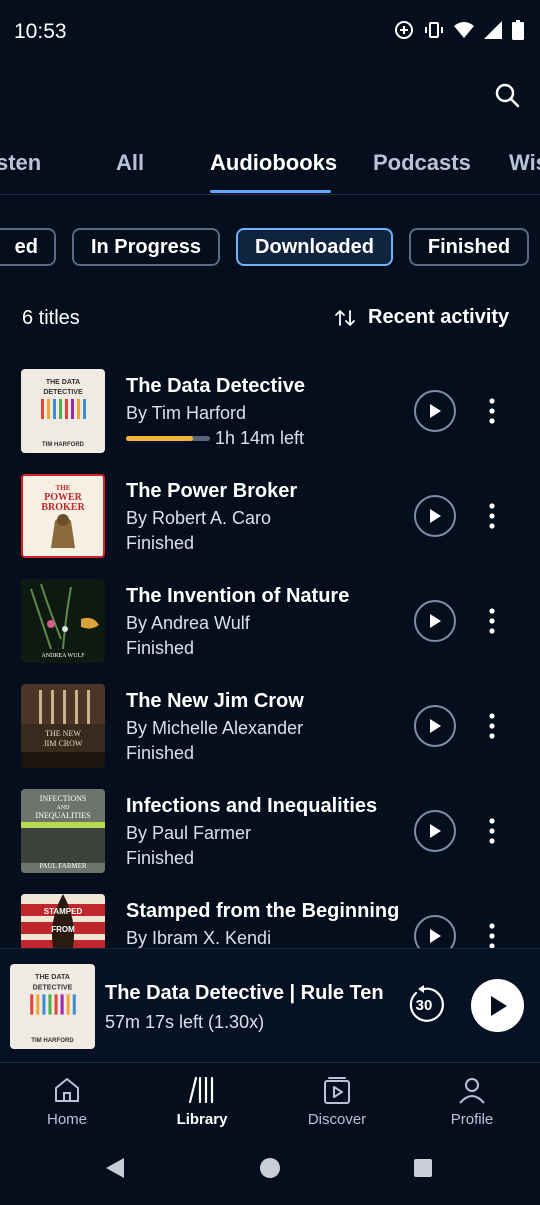 The width and height of the screenshot is (540, 1205). I want to click on now-playing-time-left: 57m 17s left (1.30x), so click(185, 1022).